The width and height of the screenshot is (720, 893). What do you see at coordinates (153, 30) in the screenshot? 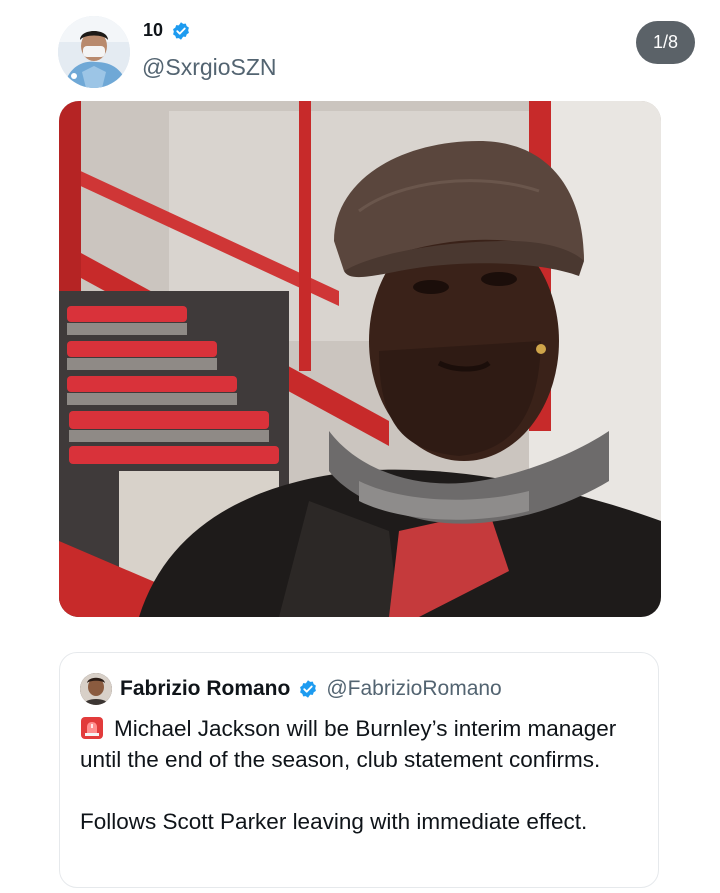
I see `author-name: 10` at bounding box center [153, 30].